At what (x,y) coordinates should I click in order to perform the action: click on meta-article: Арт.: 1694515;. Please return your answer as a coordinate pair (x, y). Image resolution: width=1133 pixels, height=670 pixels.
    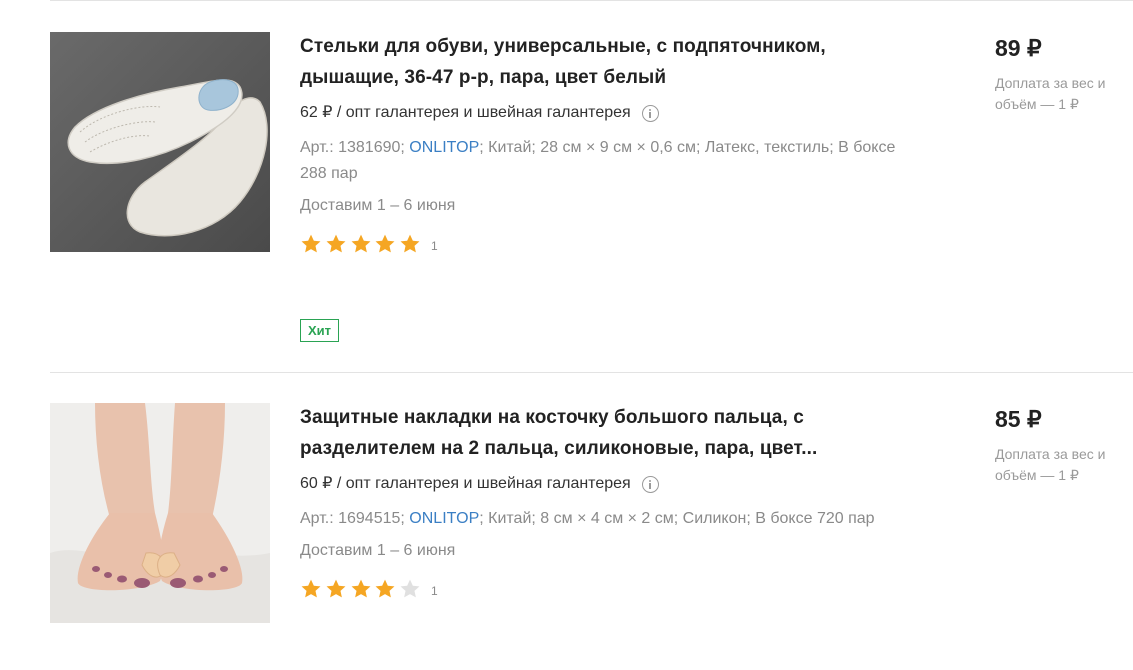
    Looking at the image, I should click on (355, 518).